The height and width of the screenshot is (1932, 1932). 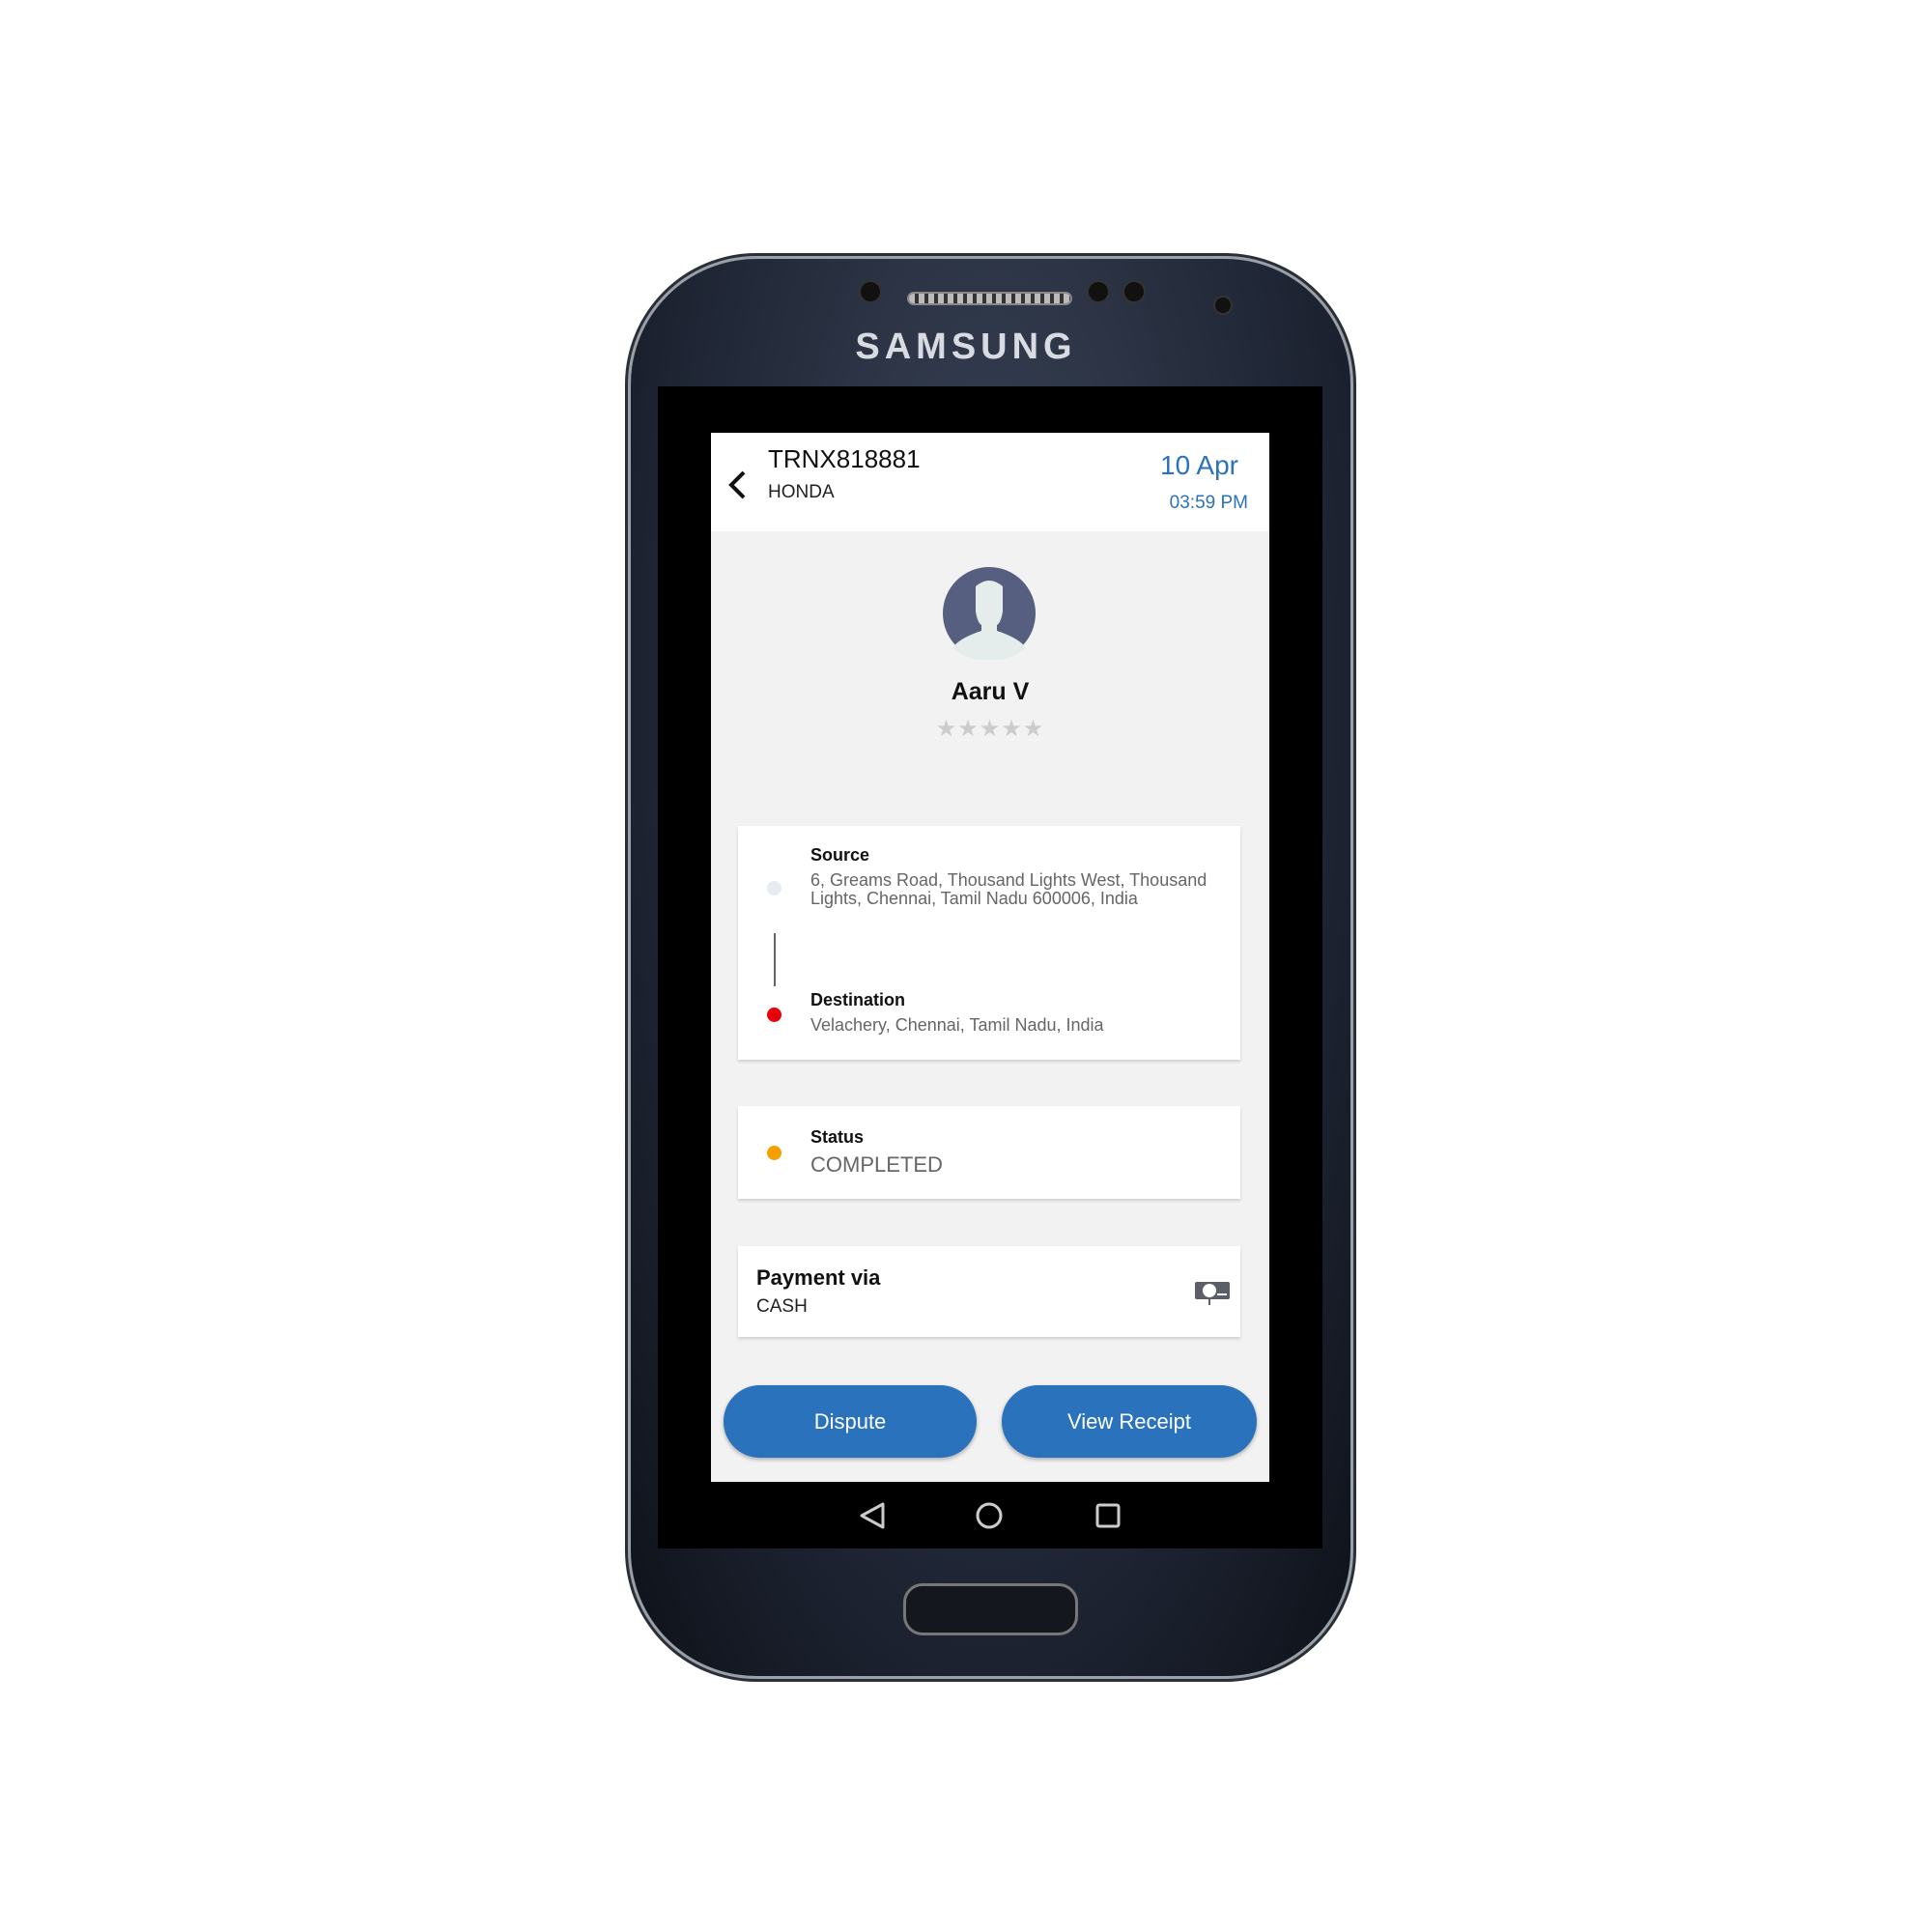 I want to click on rating-stars: ★★★★★, so click(x=990, y=729).